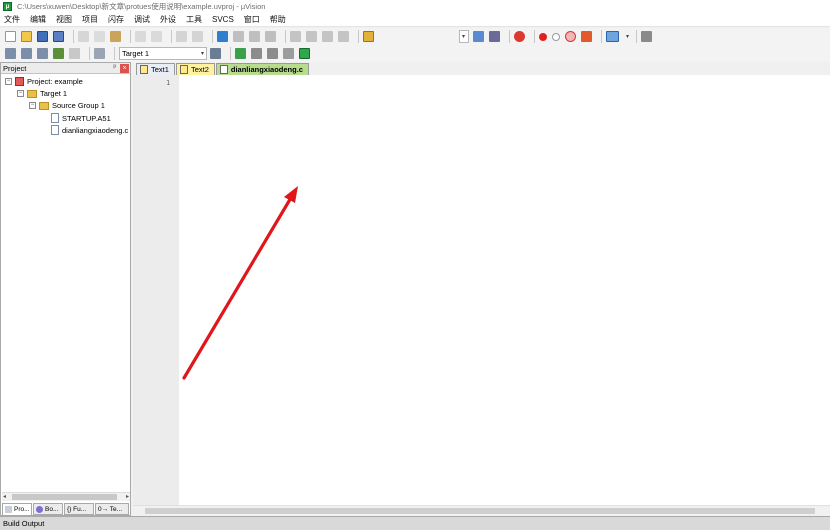 The width and height of the screenshot is (830, 530). Describe the element at coordinates (89, 130) in the screenshot. I see `tree-item-file: dianliangxiaodeng.c` at that location.